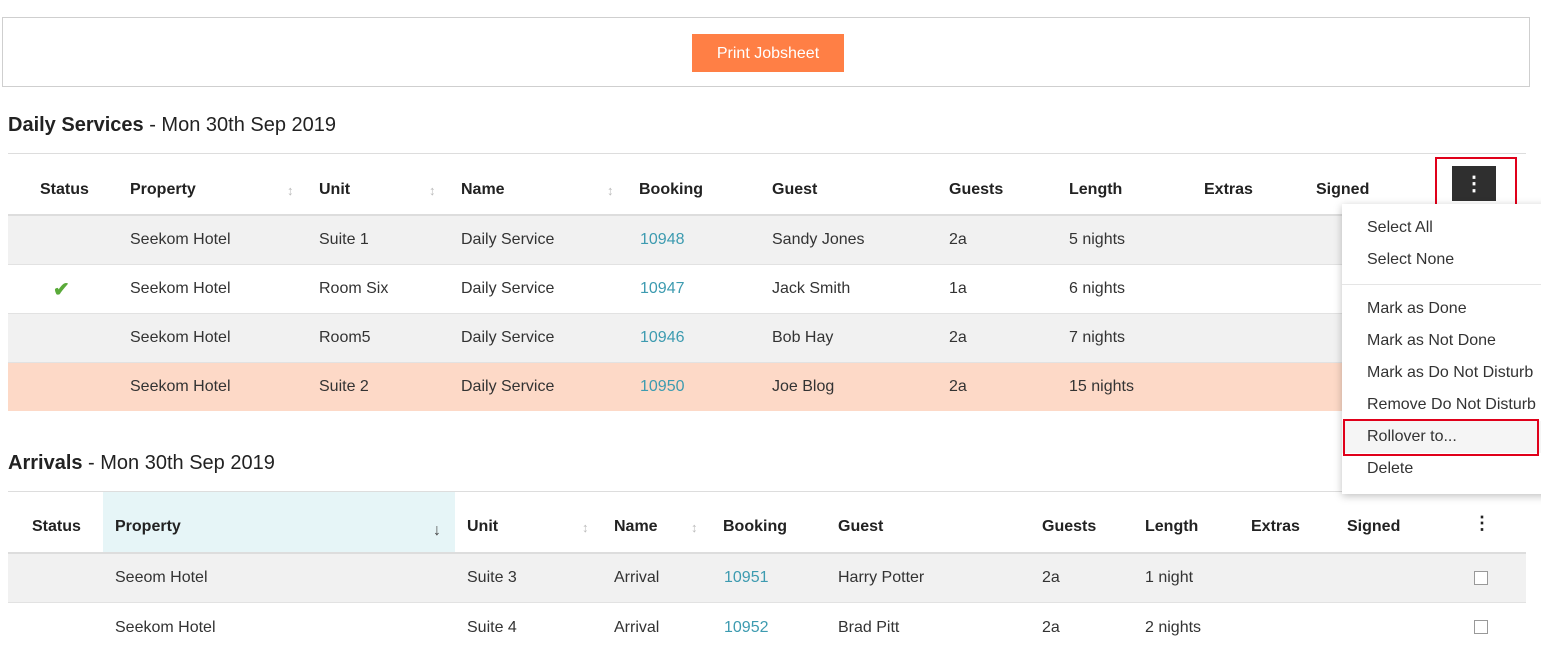 This screenshot has height=652, width=1541. What do you see at coordinates (61, 289) in the screenshot?
I see `check-icon: ✔` at bounding box center [61, 289].